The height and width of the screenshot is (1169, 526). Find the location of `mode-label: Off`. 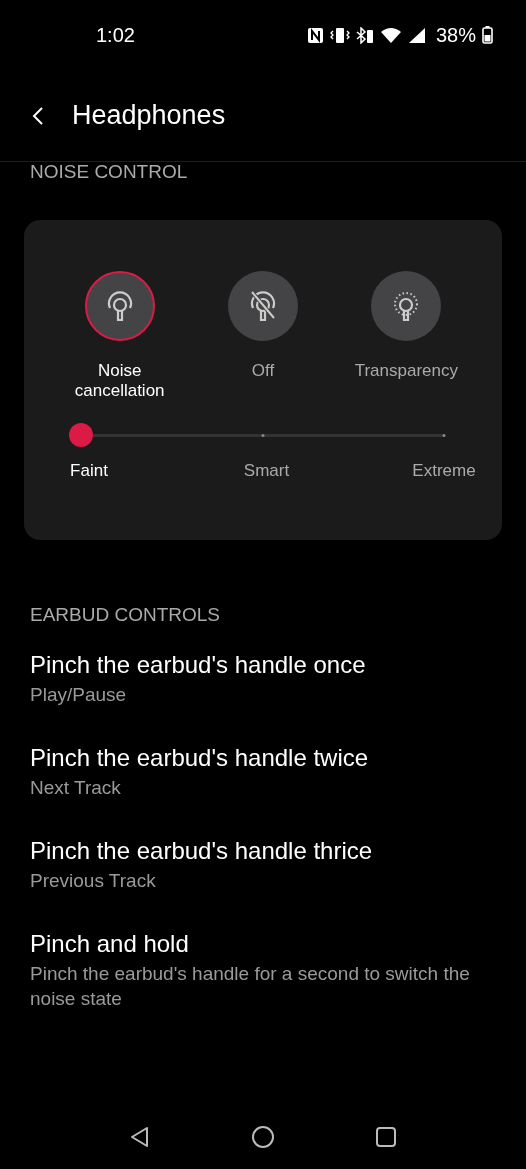

mode-label: Off is located at coordinates (263, 371).